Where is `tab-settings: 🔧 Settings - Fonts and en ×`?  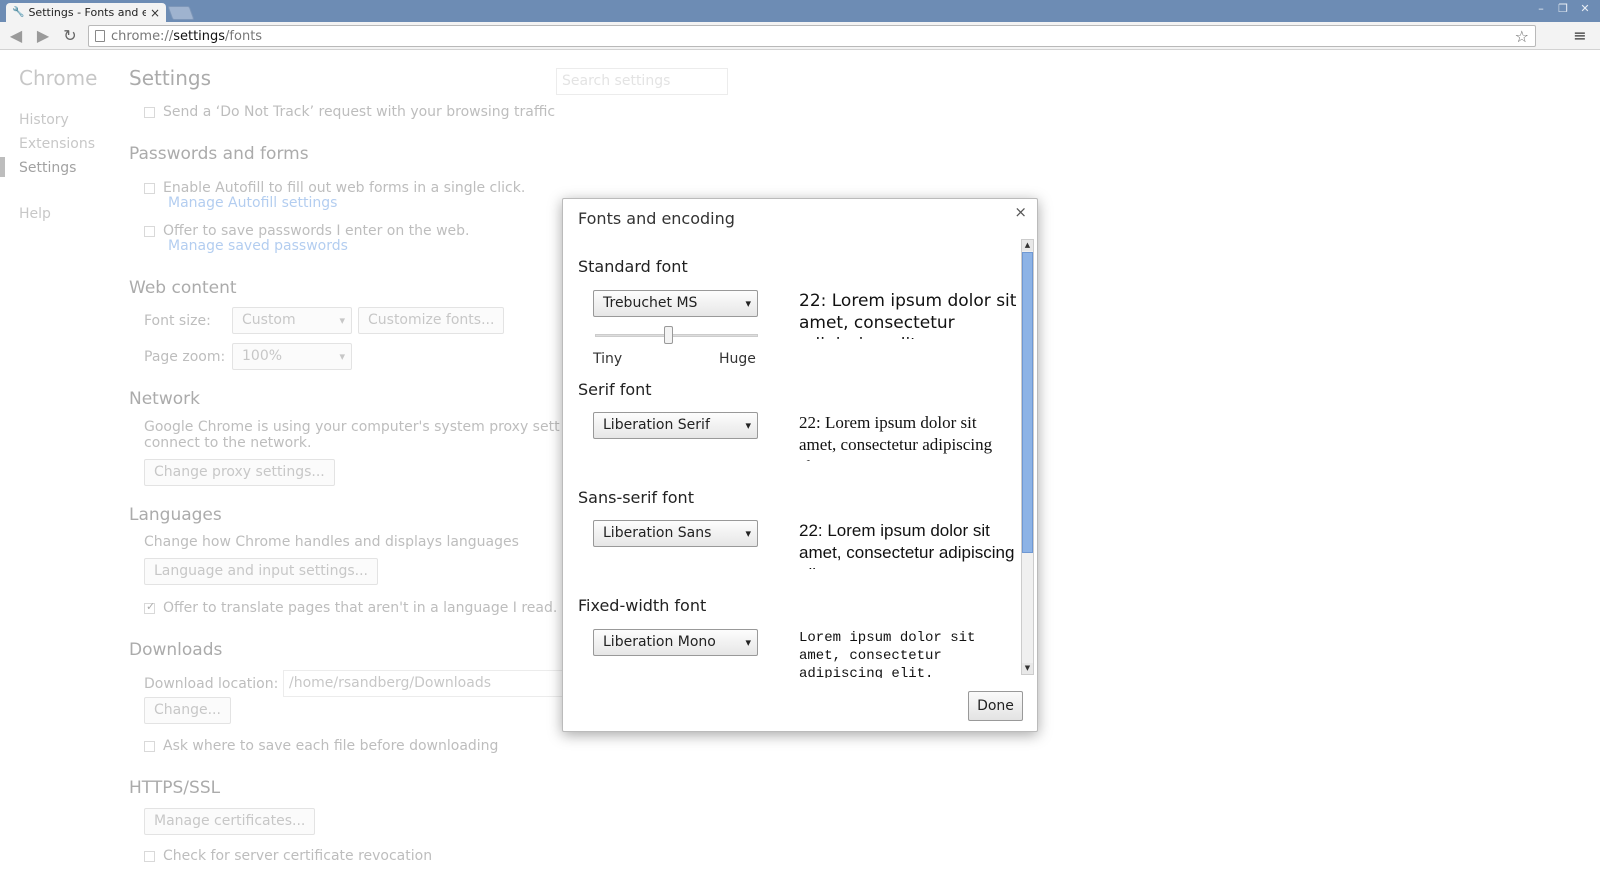 tab-settings: 🔧 Settings - Fonts and en × is located at coordinates (86, 12).